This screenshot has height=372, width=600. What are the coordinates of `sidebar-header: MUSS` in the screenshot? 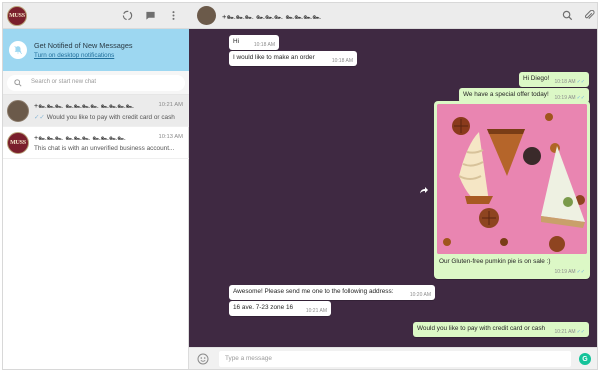 It's located at (96, 16).